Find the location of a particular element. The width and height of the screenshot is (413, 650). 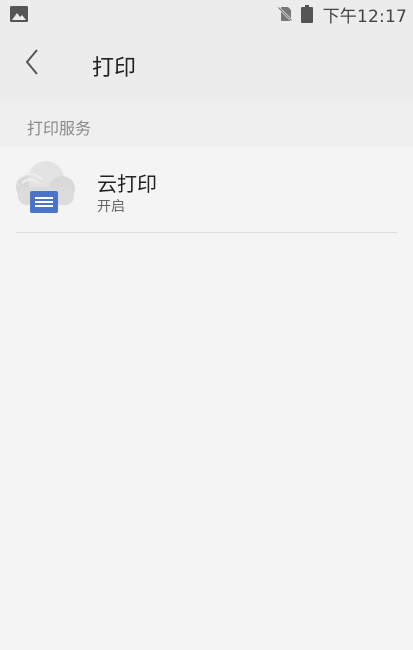

app-bar: 打印 is located at coordinates (206, 65).